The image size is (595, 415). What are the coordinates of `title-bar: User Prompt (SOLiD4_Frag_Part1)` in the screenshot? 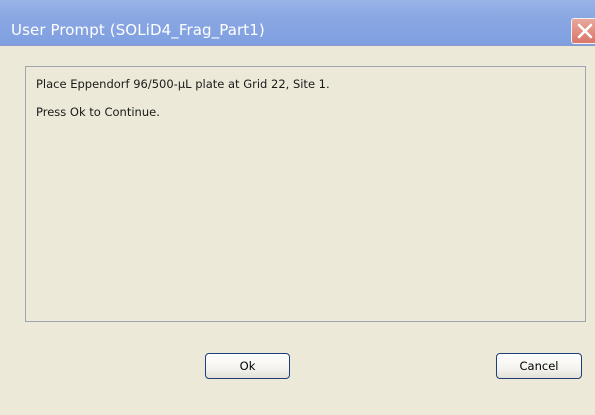 It's located at (297, 23).